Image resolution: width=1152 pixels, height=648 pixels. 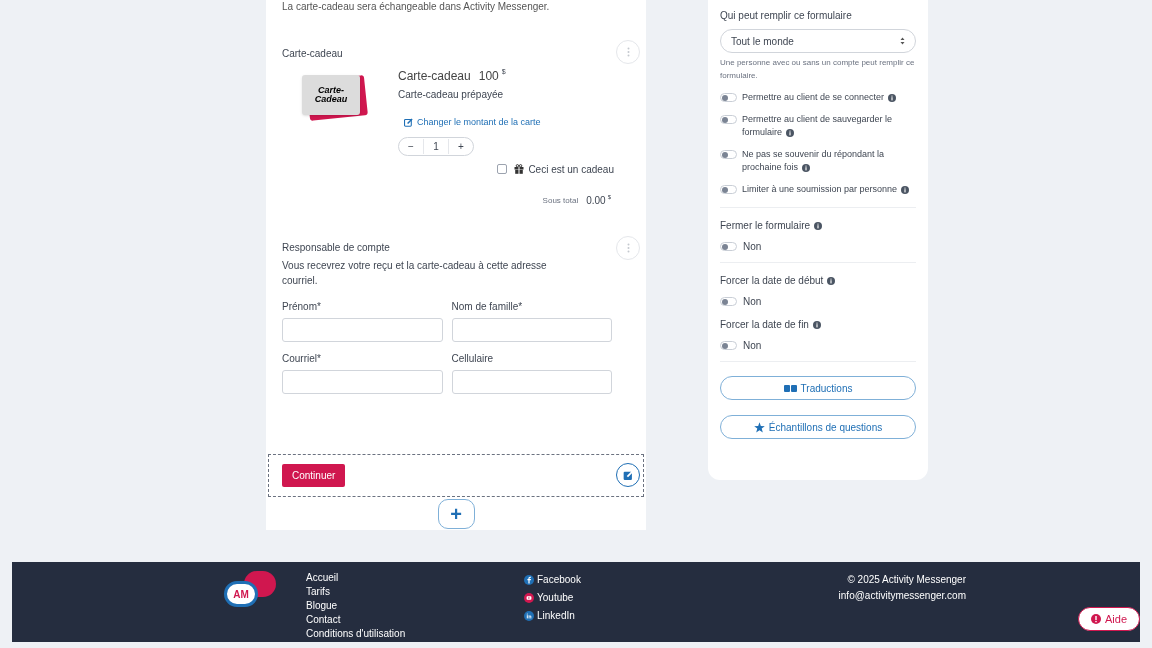 What do you see at coordinates (456, 513) in the screenshot?
I see `add-block-button: +` at bounding box center [456, 513].